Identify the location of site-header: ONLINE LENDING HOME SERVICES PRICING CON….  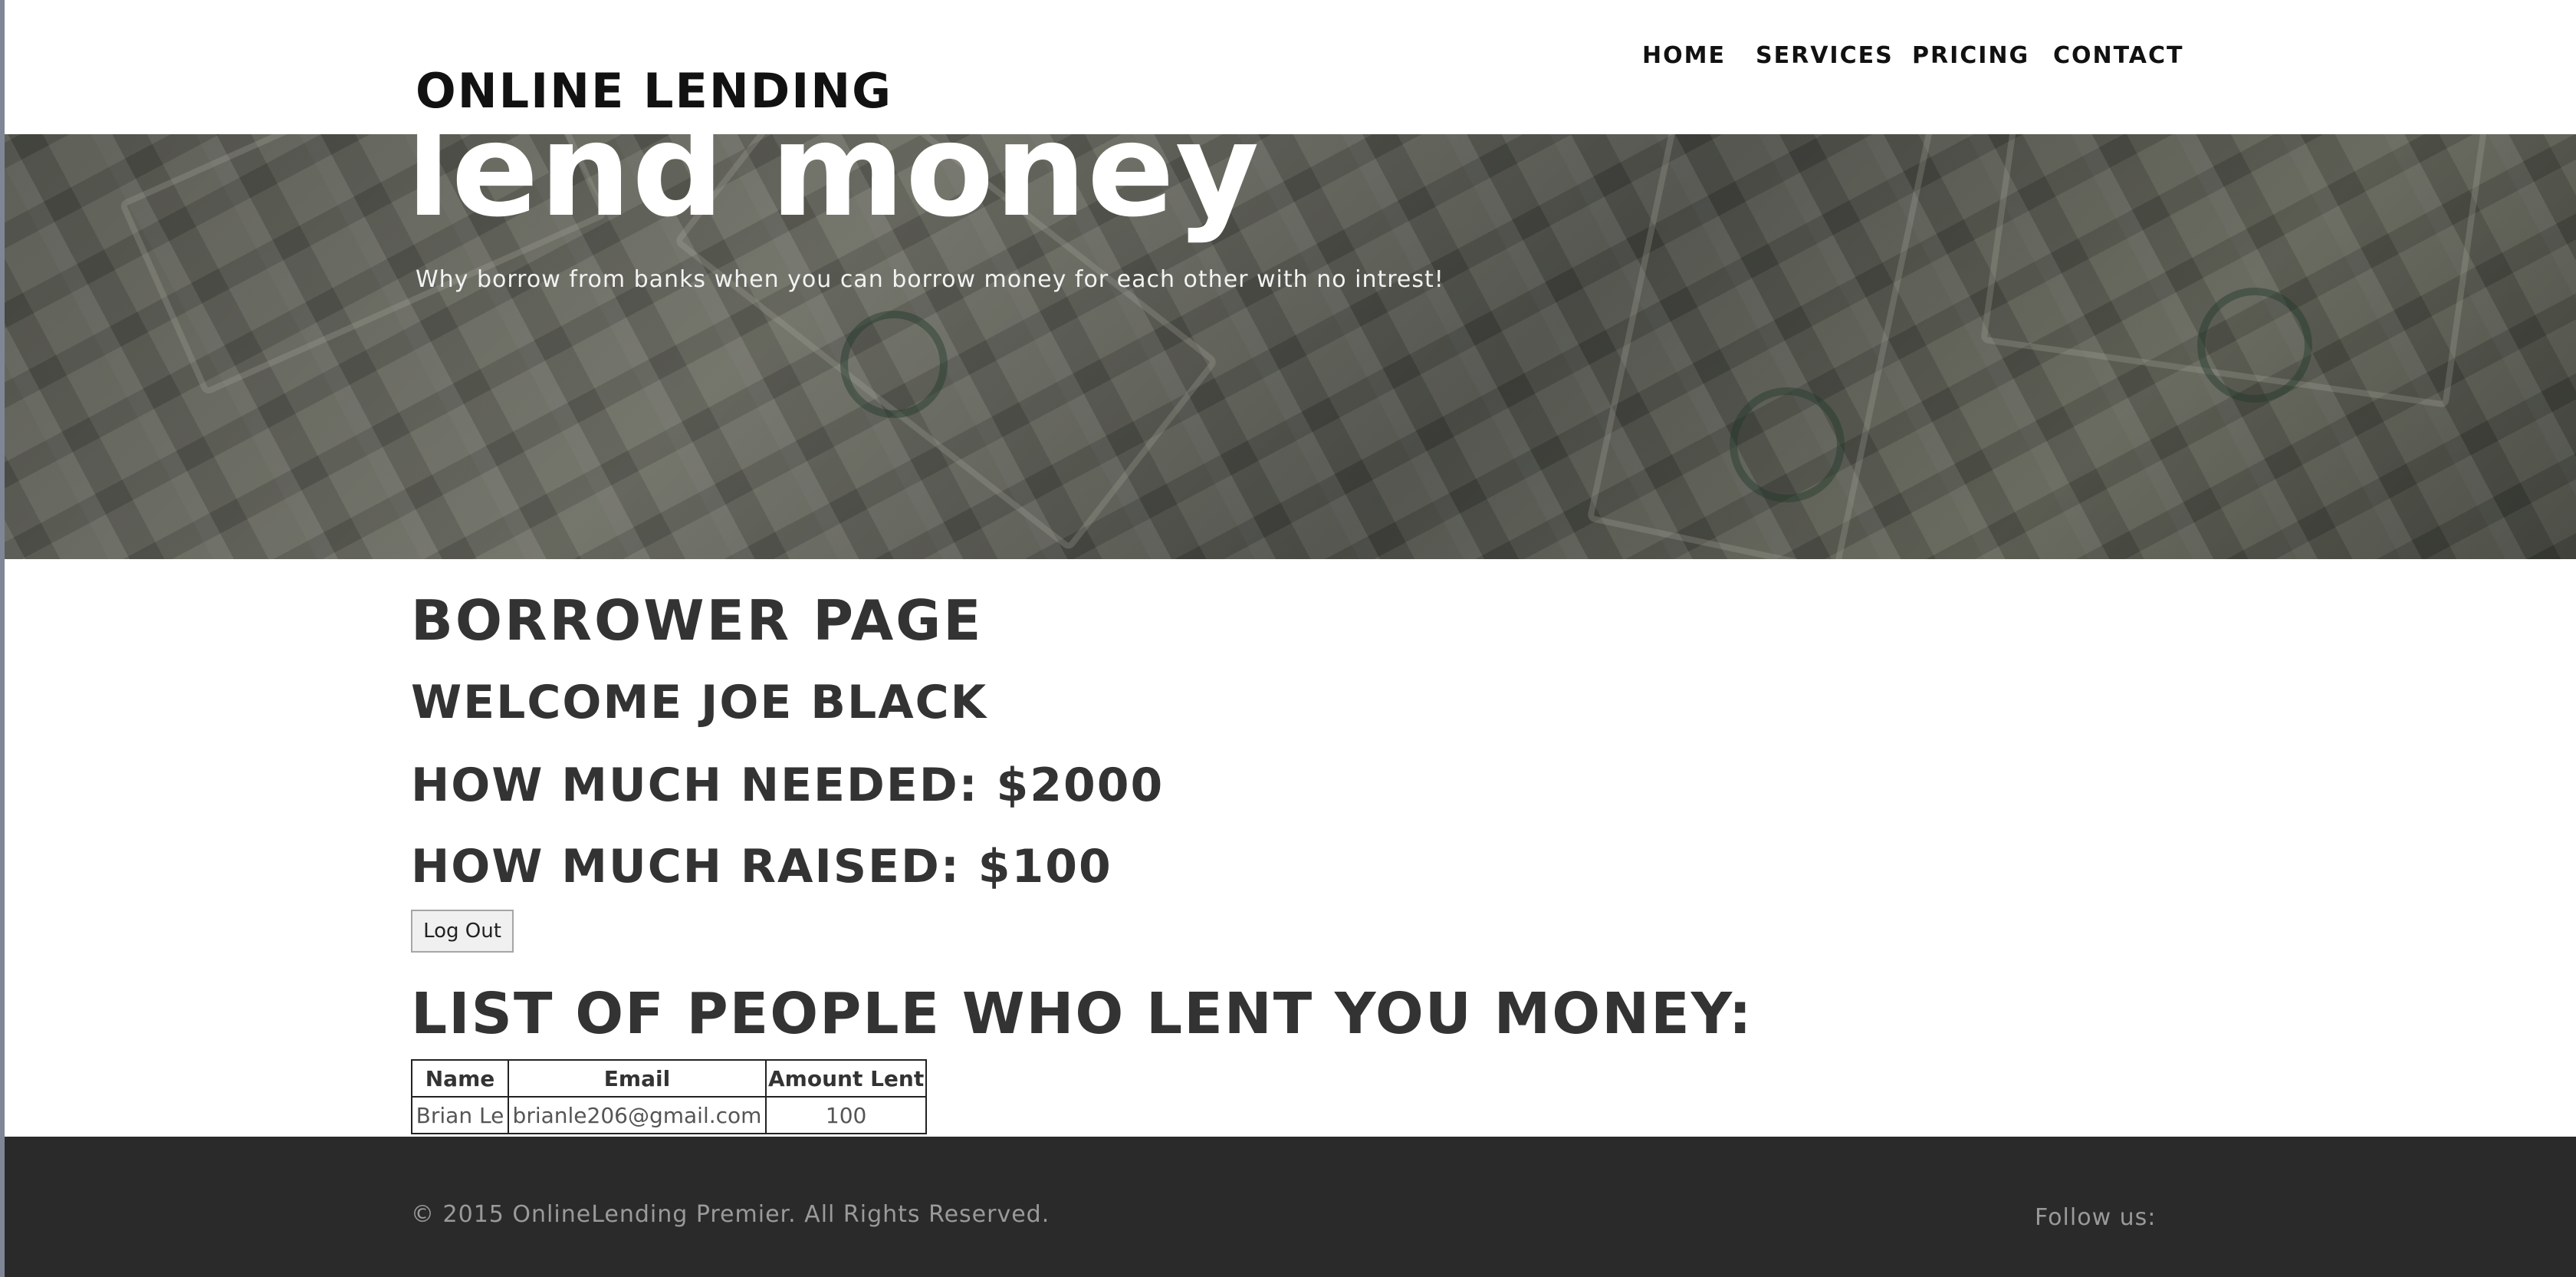
(1291, 67).